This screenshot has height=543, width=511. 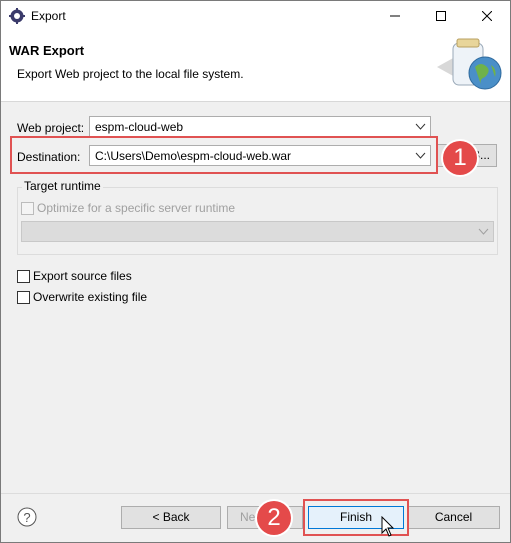 What do you see at coordinates (171, 517) in the screenshot?
I see `back-button: < Back` at bounding box center [171, 517].